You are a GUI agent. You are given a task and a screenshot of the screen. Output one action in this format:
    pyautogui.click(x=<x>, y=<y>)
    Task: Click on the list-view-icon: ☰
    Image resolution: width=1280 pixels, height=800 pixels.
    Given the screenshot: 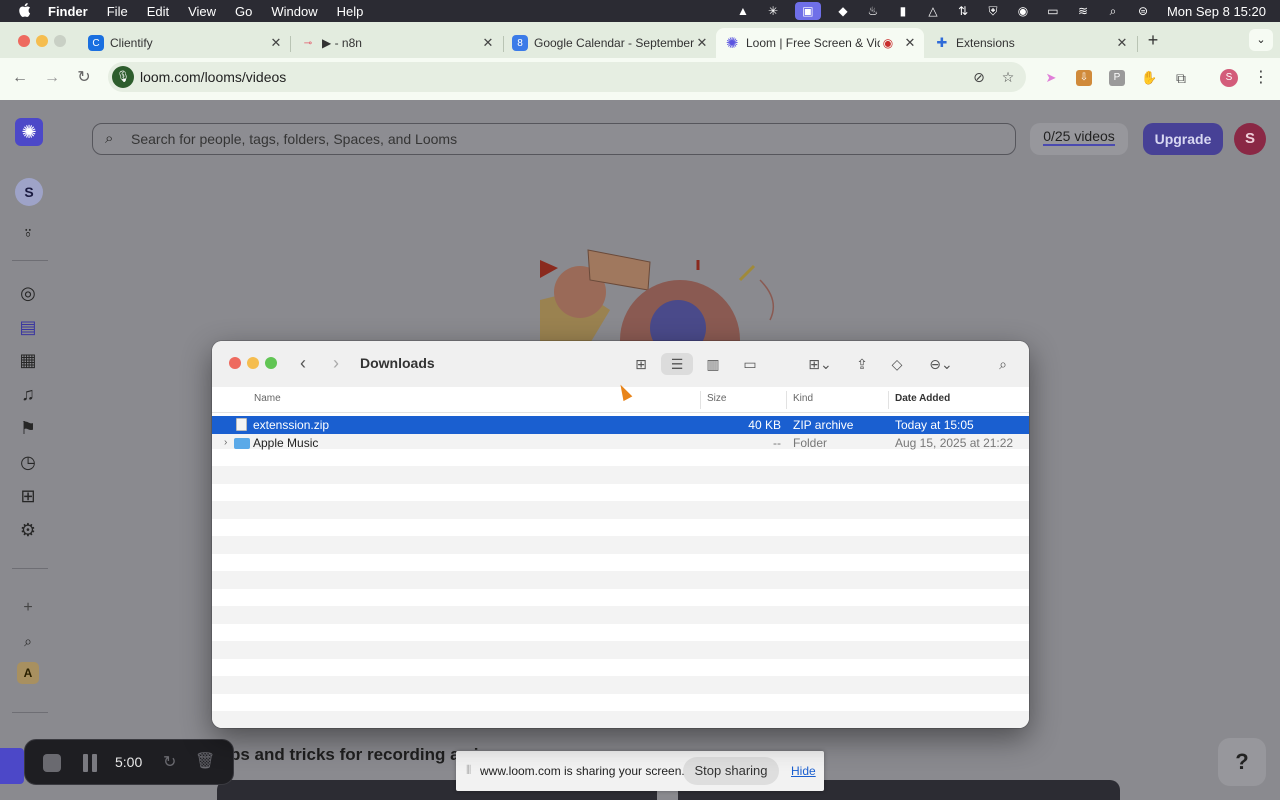 What is the action you would take?
    pyautogui.click(x=677, y=364)
    